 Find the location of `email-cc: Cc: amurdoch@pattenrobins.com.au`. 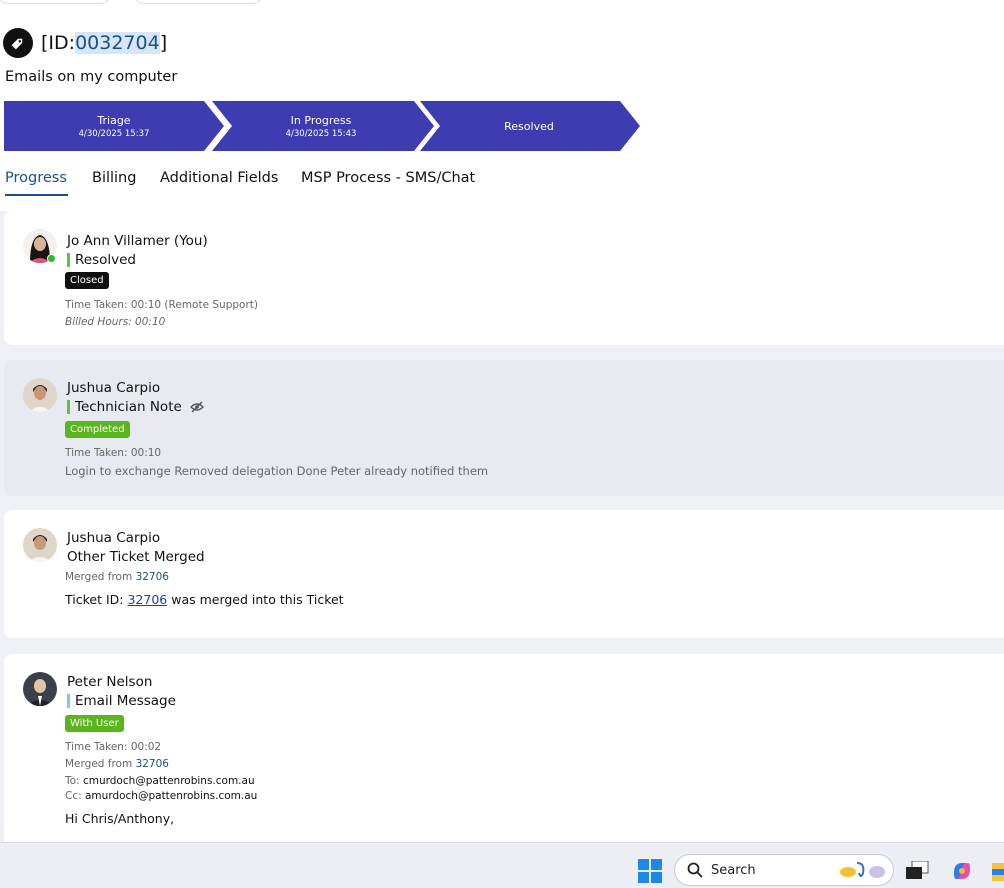

email-cc: Cc: amurdoch@pattenrobins.com.au is located at coordinates (161, 796).